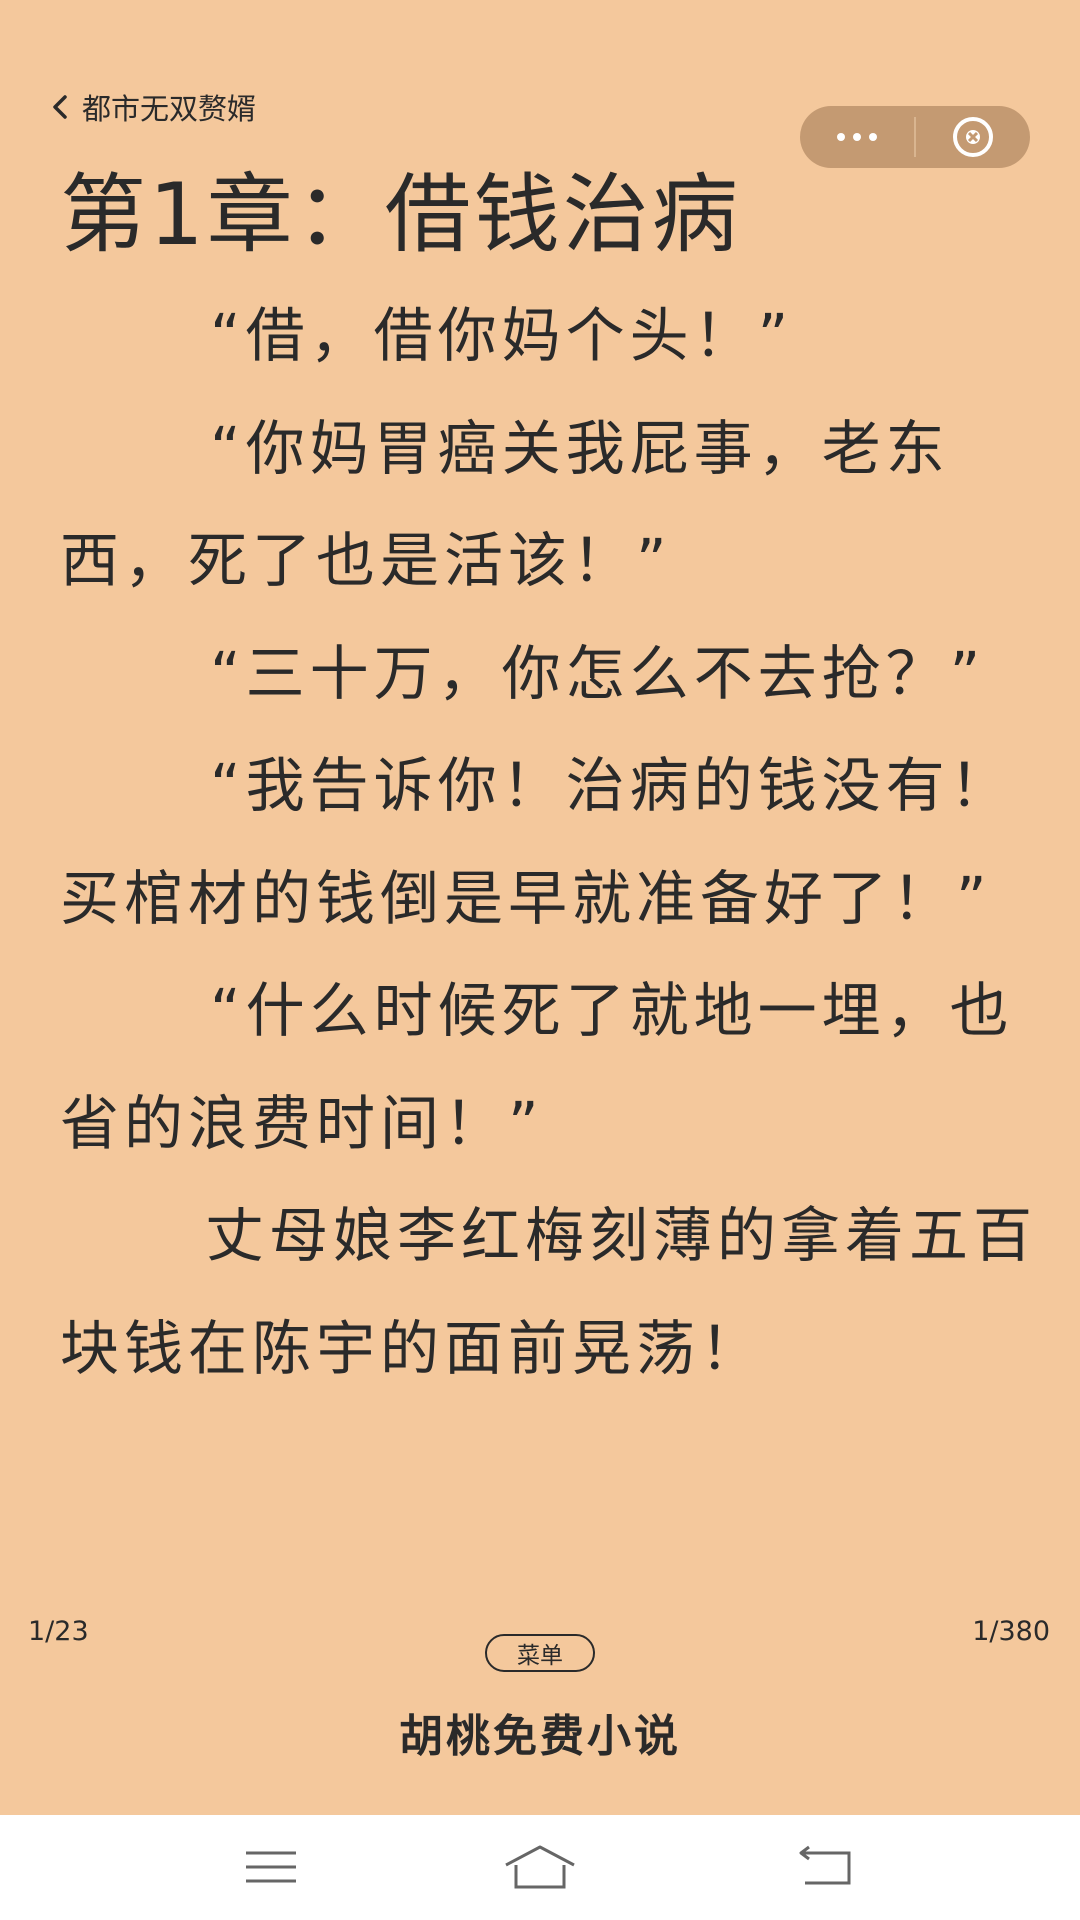  What do you see at coordinates (598, 673) in the screenshot?
I see `paragraph: “三十万，你怎么不去抢？”` at bounding box center [598, 673].